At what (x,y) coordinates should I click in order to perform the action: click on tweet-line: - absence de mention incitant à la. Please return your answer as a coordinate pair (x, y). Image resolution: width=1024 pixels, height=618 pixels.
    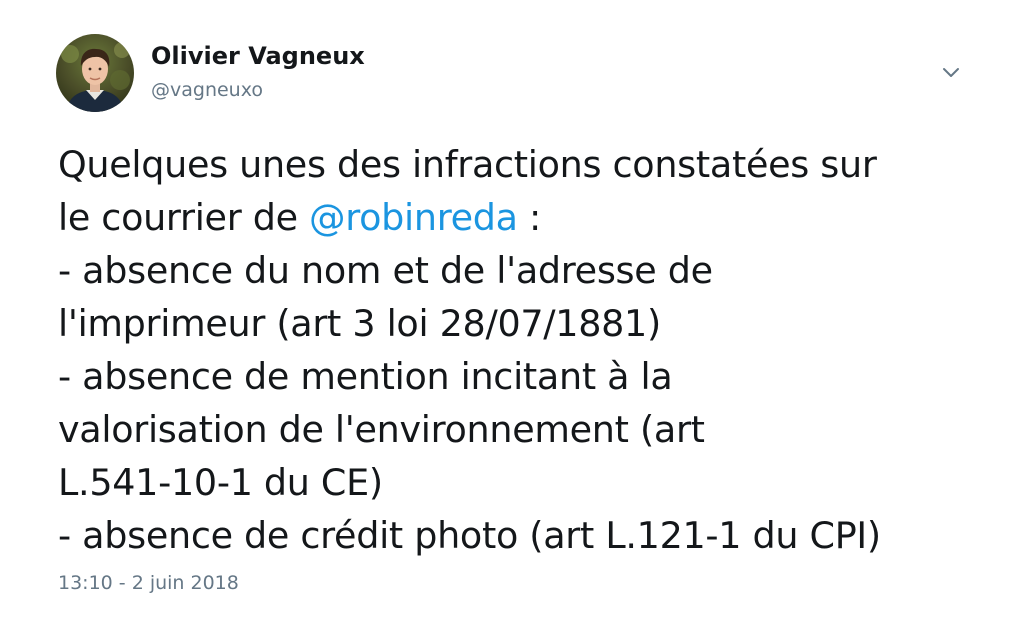
    Looking at the image, I should click on (365, 376).